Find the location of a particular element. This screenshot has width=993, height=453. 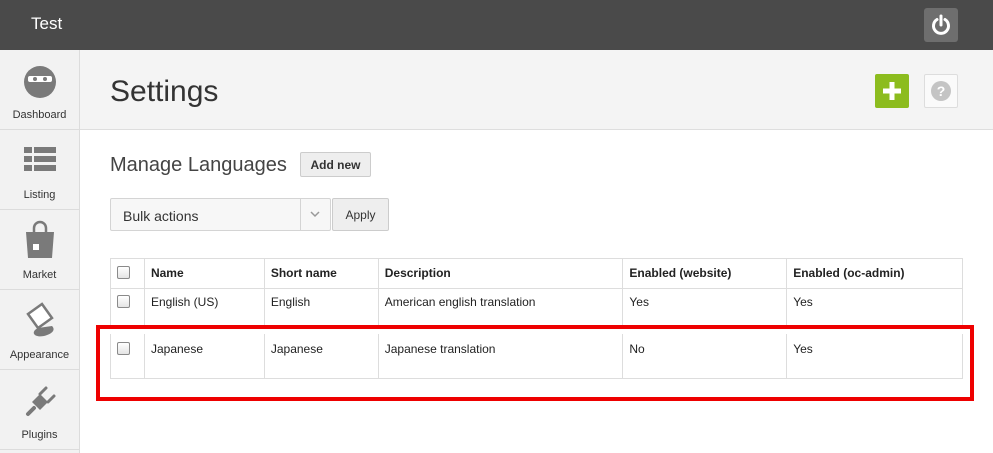

site-title: Test is located at coordinates (46, 24).